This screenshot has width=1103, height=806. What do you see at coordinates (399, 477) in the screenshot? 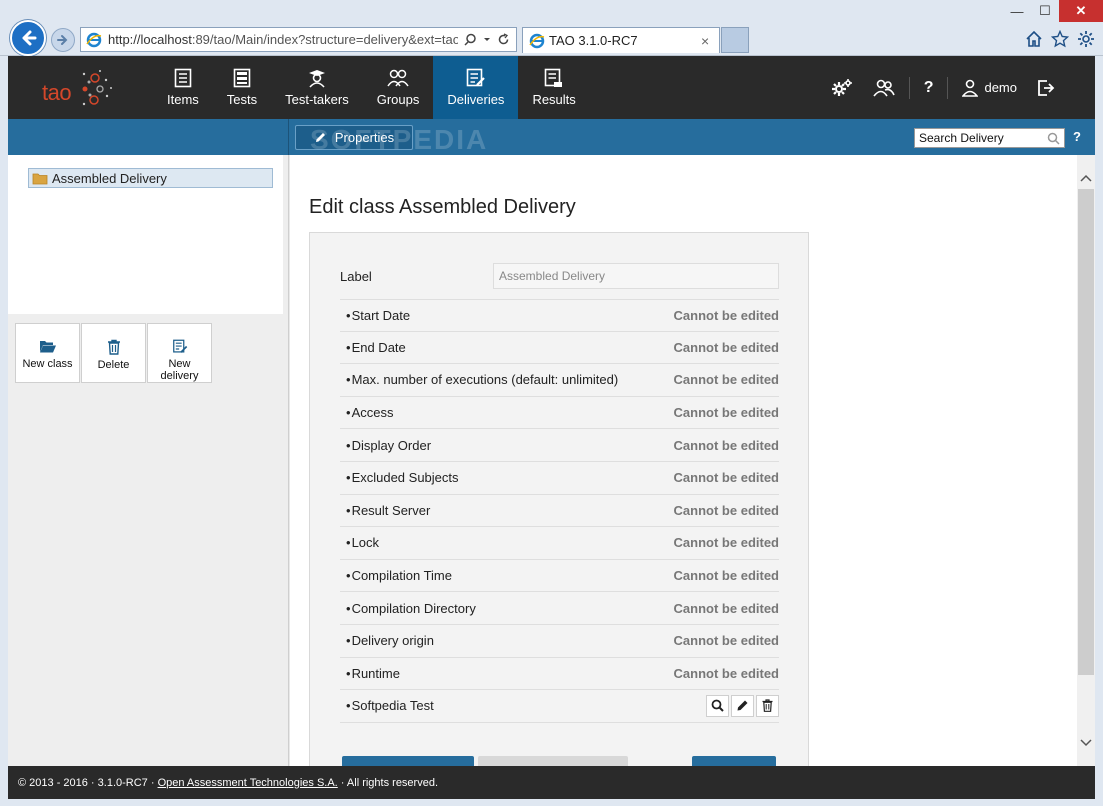
I see `property-name: Excluded Subjects` at bounding box center [399, 477].